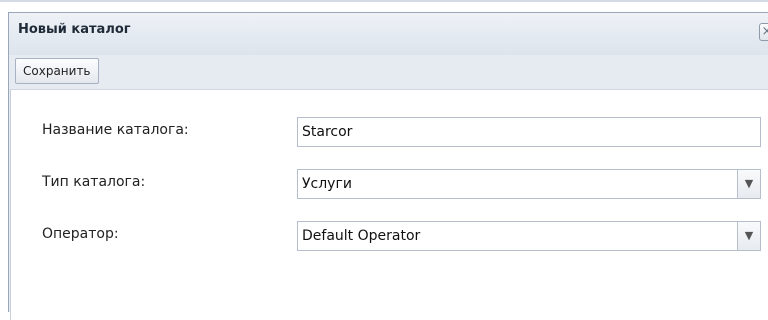 Image resolution: width=768 pixels, height=320 pixels. What do you see at coordinates (115, 130) in the screenshot?
I see `catalog-name-label: Название каталога:` at bounding box center [115, 130].